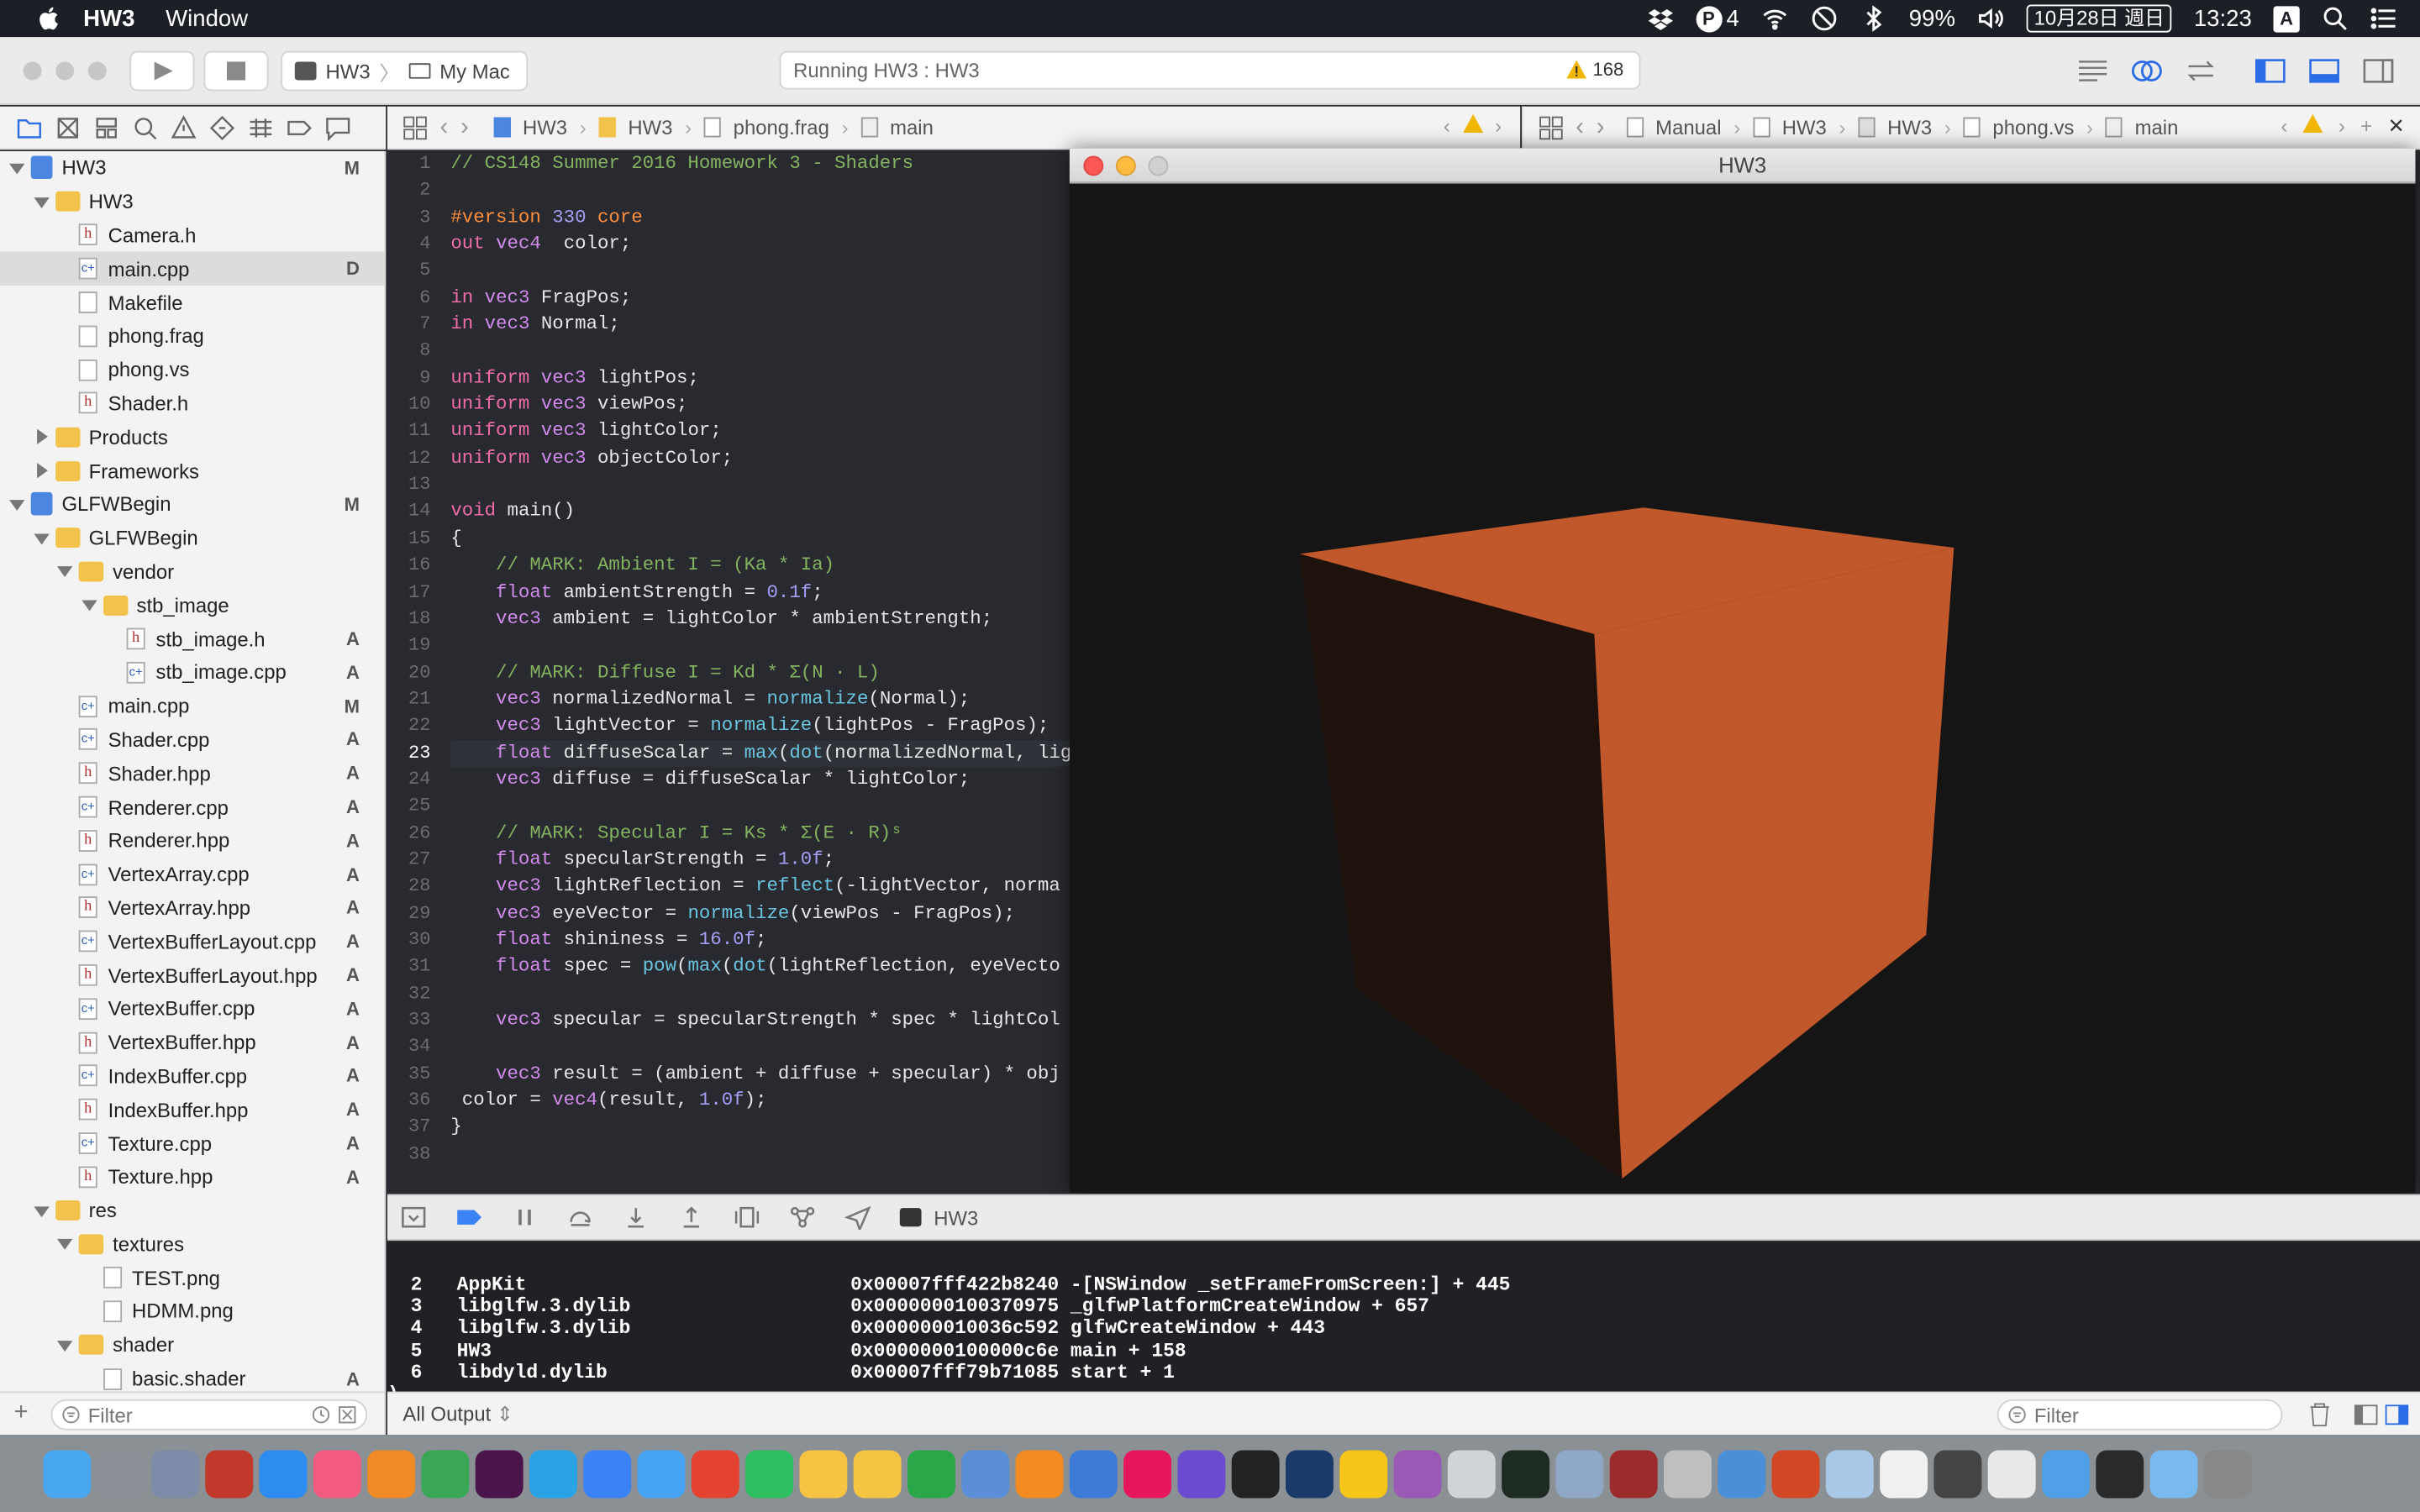 This screenshot has height=1512, width=2420. What do you see at coordinates (1688, 127) in the screenshot?
I see `assistant-mode: Manual` at bounding box center [1688, 127].